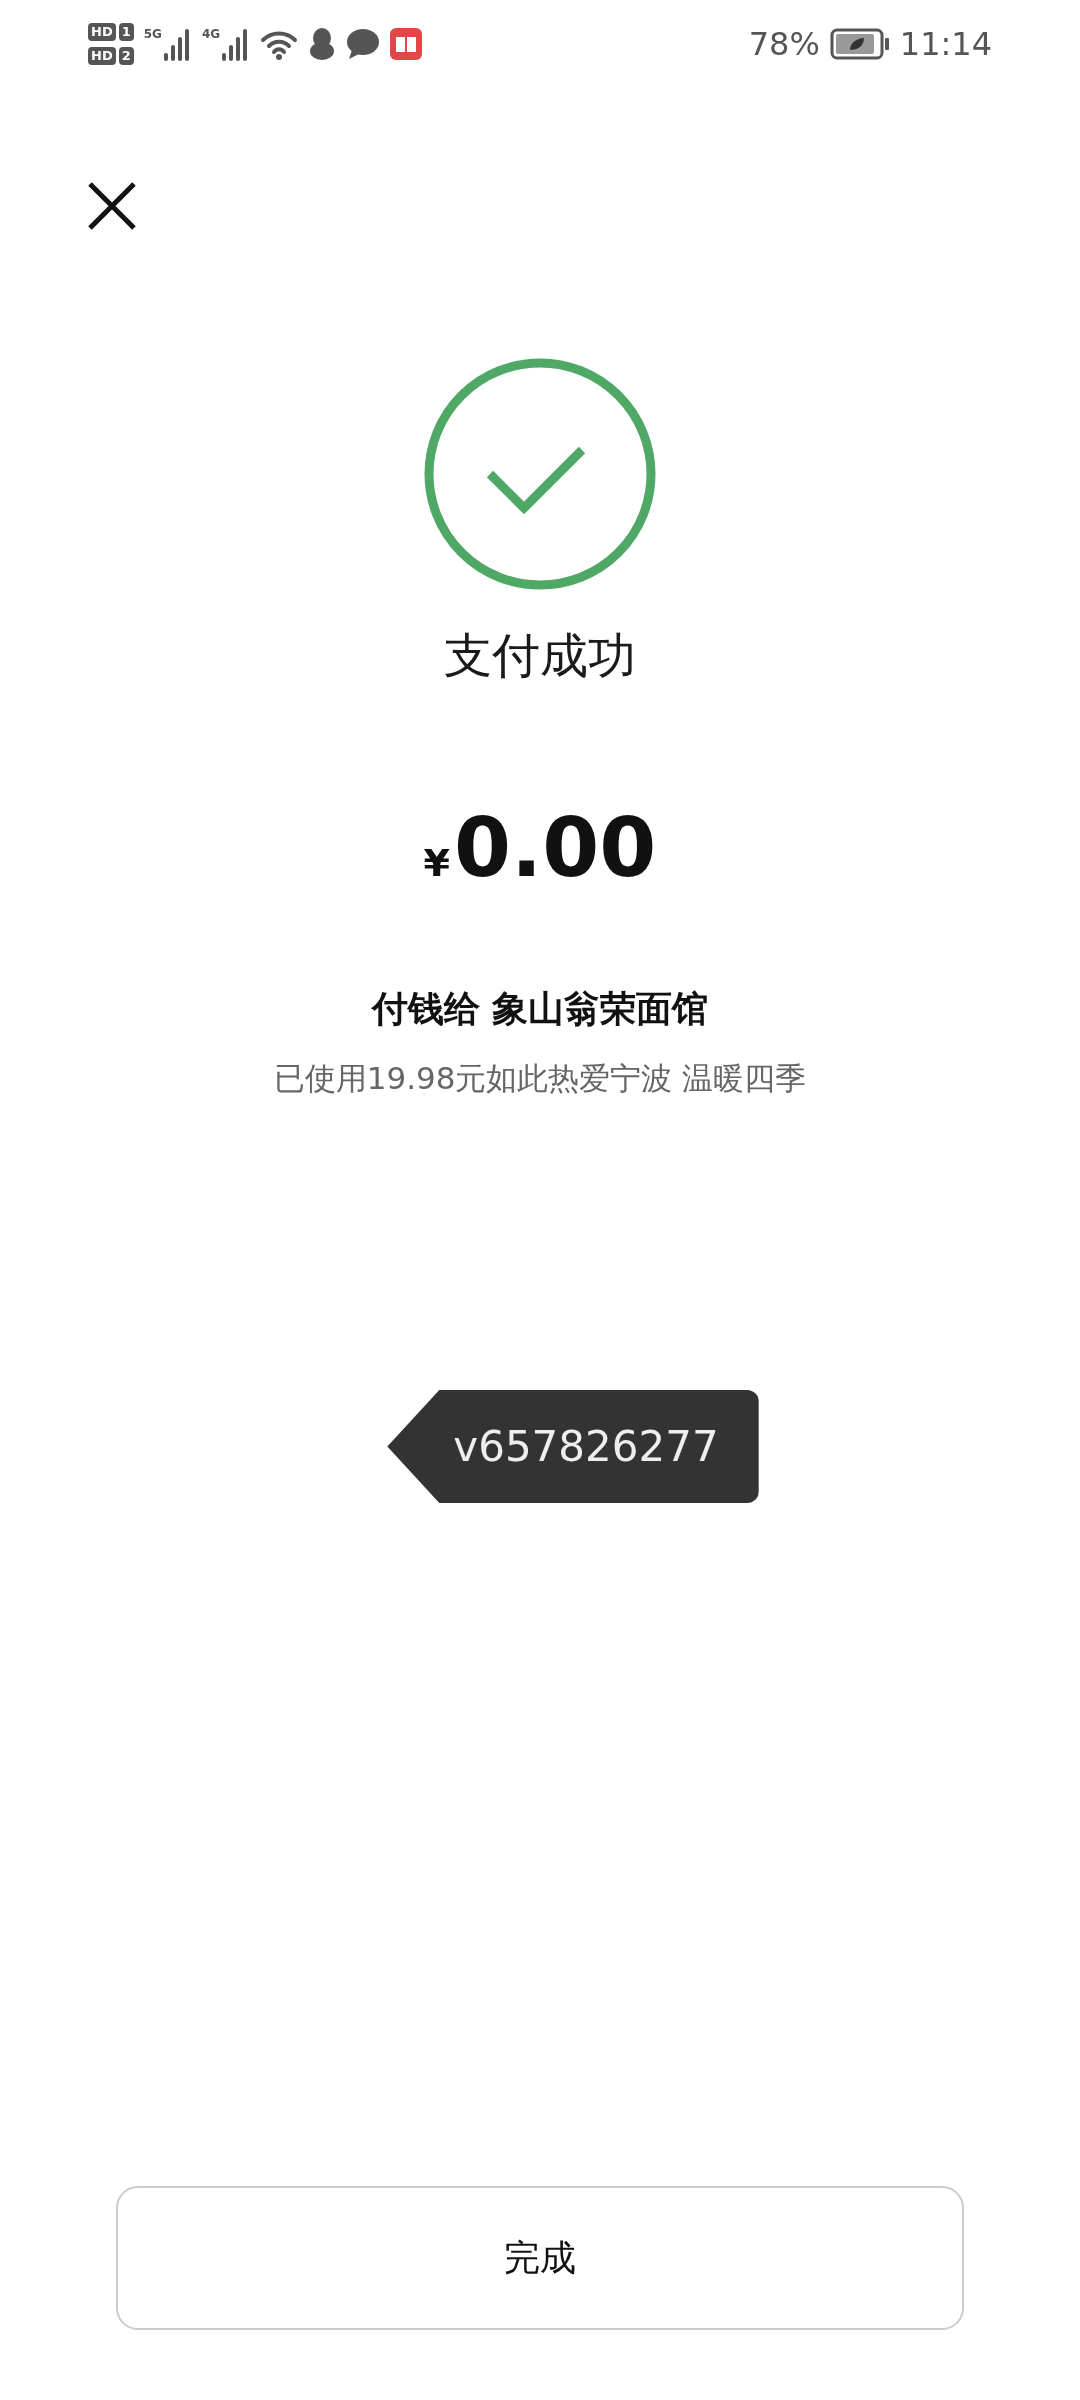 This screenshot has width=1080, height=2400. What do you see at coordinates (437, 863) in the screenshot?
I see `currency-symbol: ¥` at bounding box center [437, 863].